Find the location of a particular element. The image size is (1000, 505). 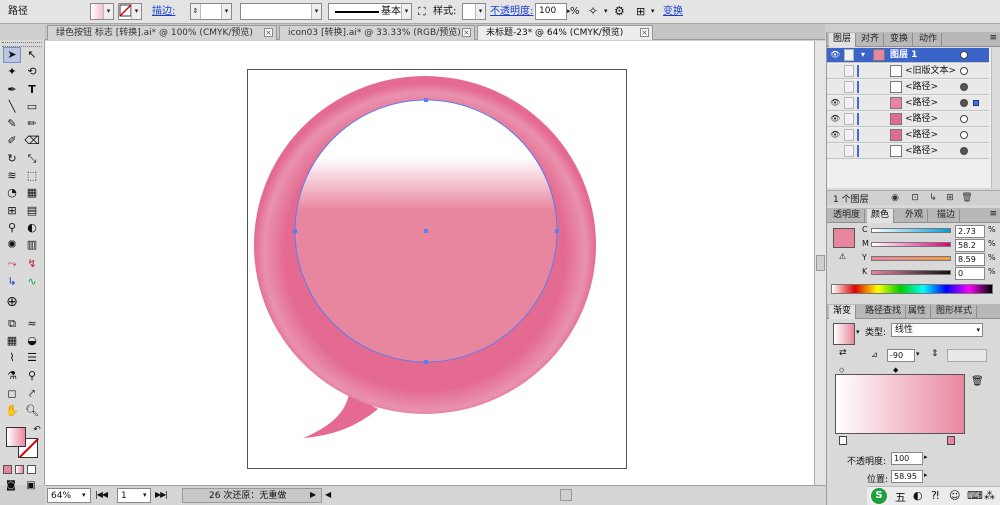

fill-swatch is located at coordinates (16, 437).